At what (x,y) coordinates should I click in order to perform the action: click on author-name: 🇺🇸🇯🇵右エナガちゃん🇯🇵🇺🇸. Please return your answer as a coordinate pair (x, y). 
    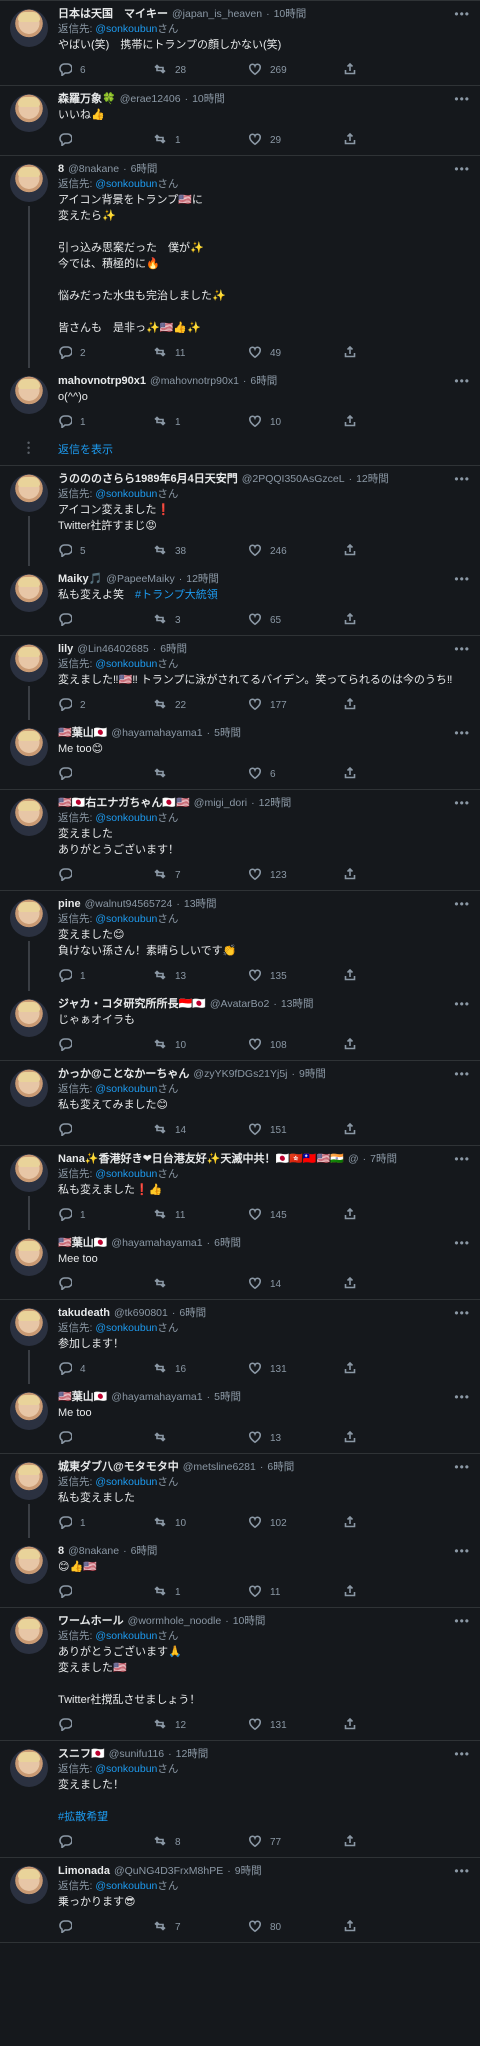
    Looking at the image, I should click on (124, 803).